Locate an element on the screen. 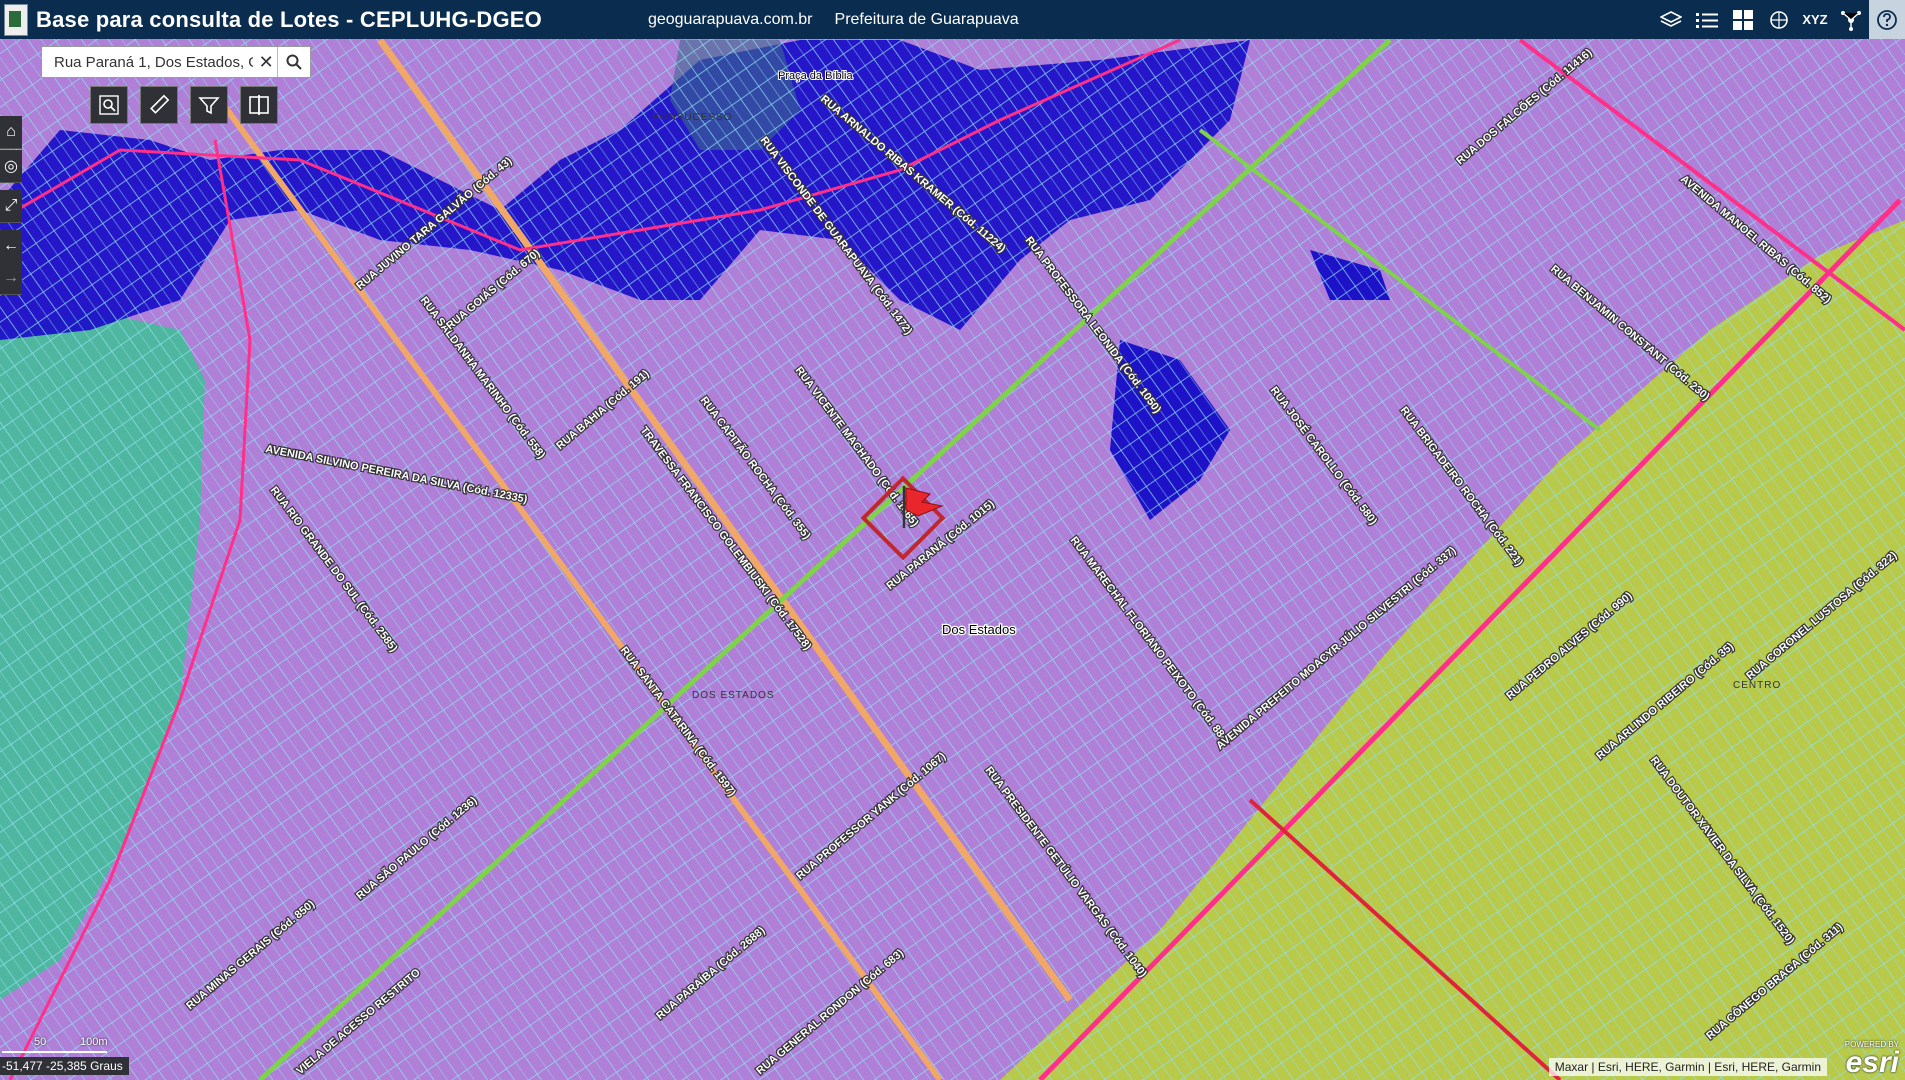 This screenshot has width=1905, height=1080. layers-icon is located at coordinates (1671, 19).